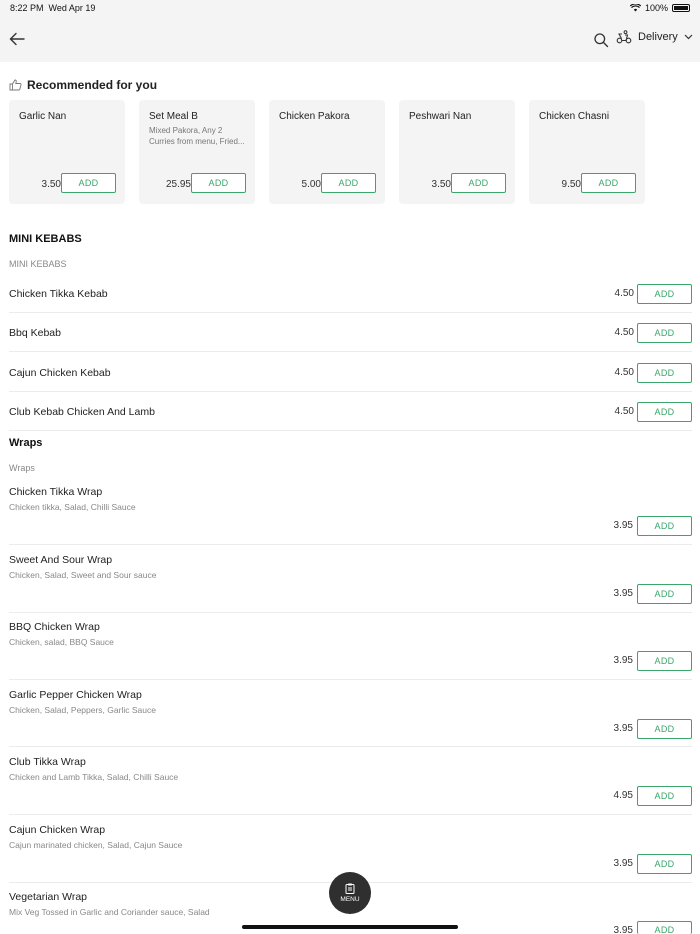 This screenshot has height=934, width=700. Describe the element at coordinates (681, 8) in the screenshot. I see `battery-icon` at that location.